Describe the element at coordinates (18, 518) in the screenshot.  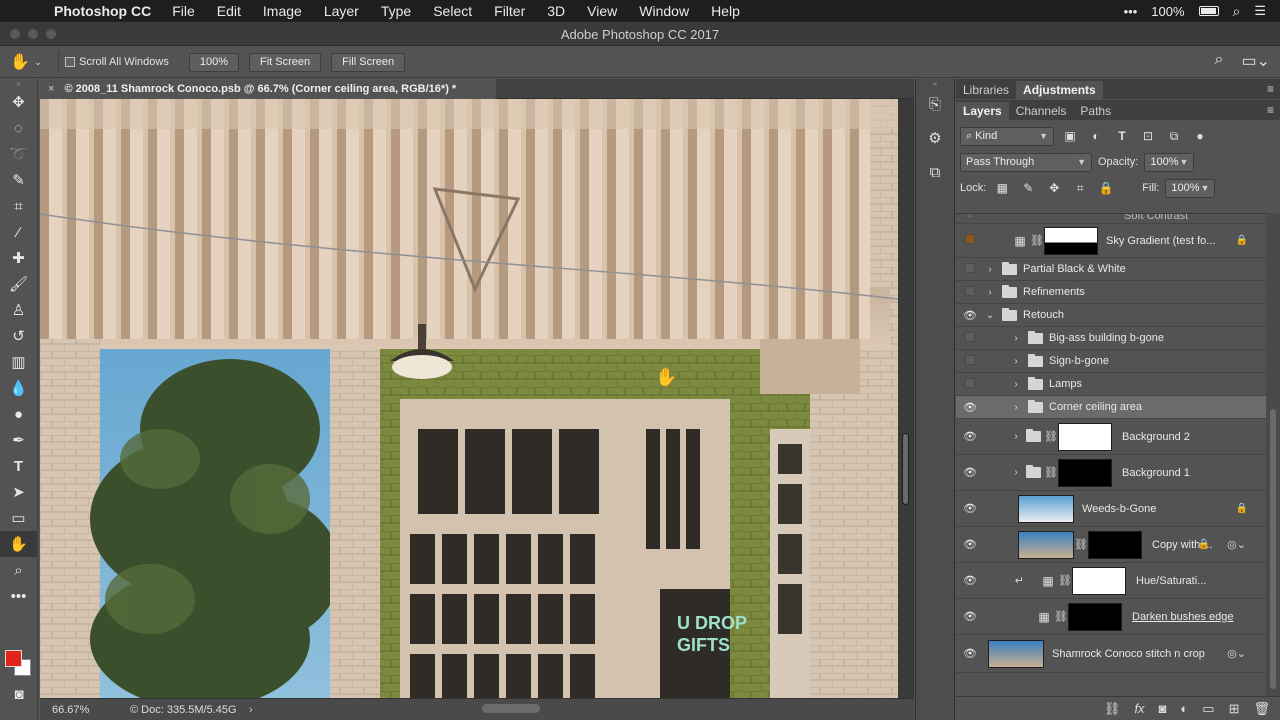
I see `rectangle-tool-icon: ▭` at that location.